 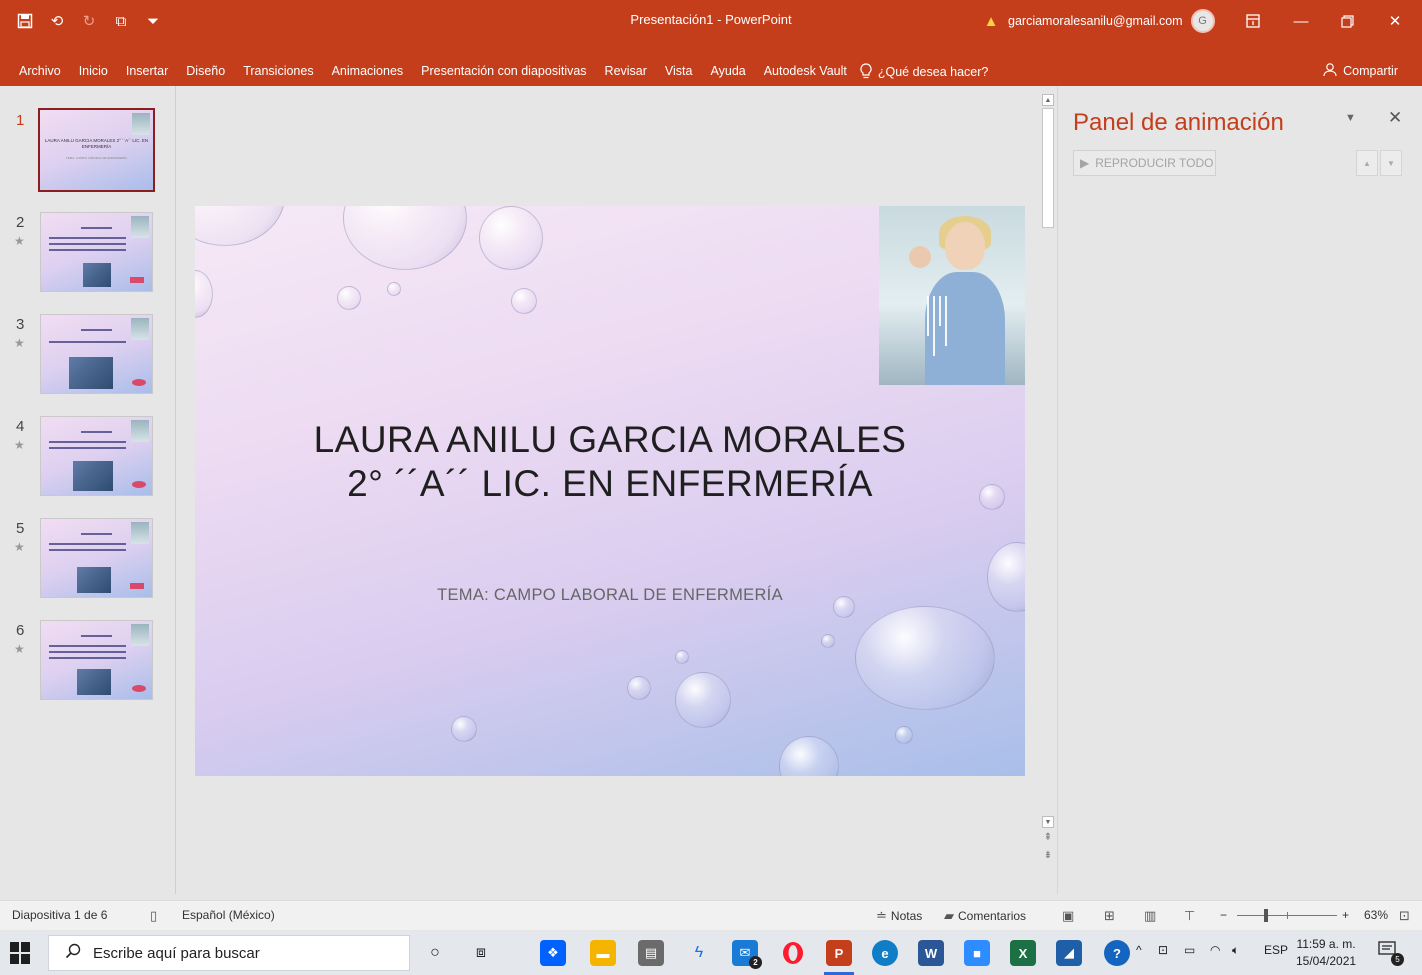 What do you see at coordinates (925, 658) in the screenshot?
I see `water-drop` at bounding box center [925, 658].